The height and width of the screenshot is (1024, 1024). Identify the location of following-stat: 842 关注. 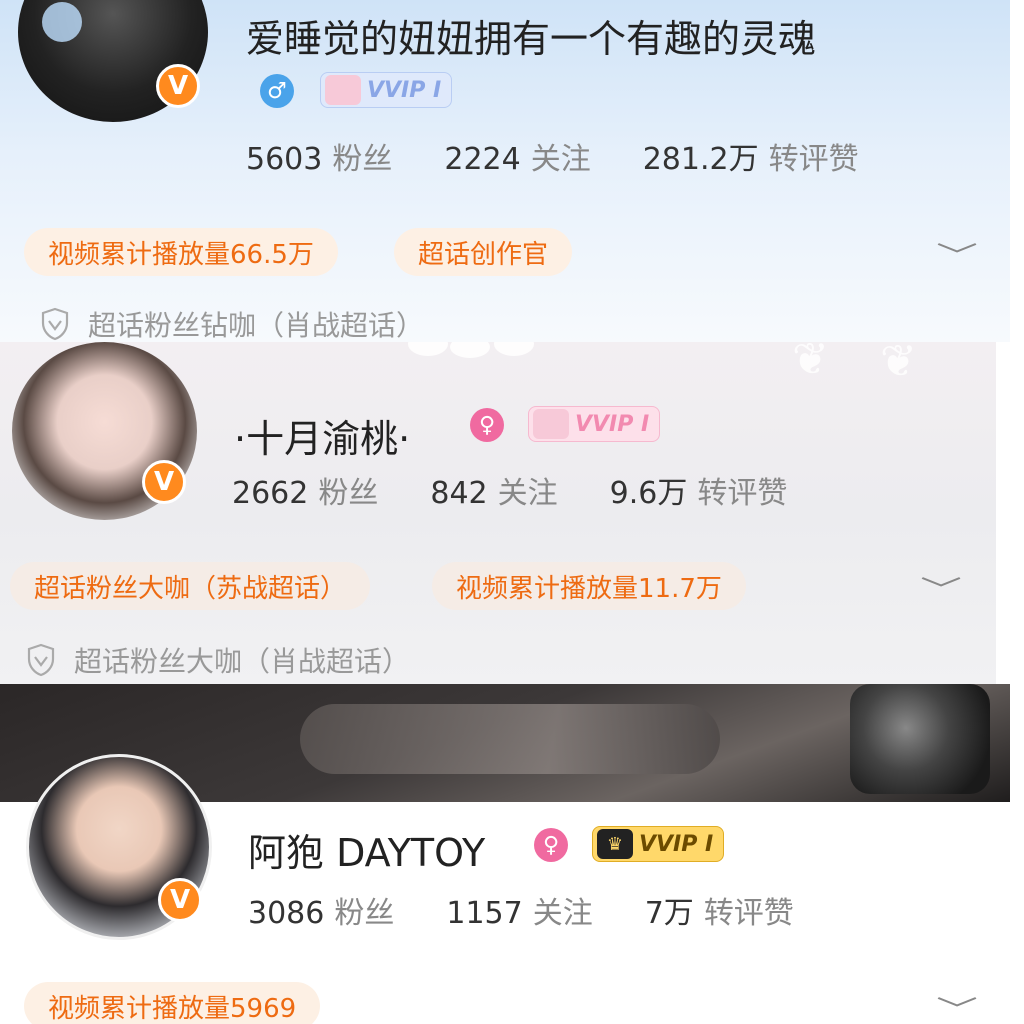
(493, 490).